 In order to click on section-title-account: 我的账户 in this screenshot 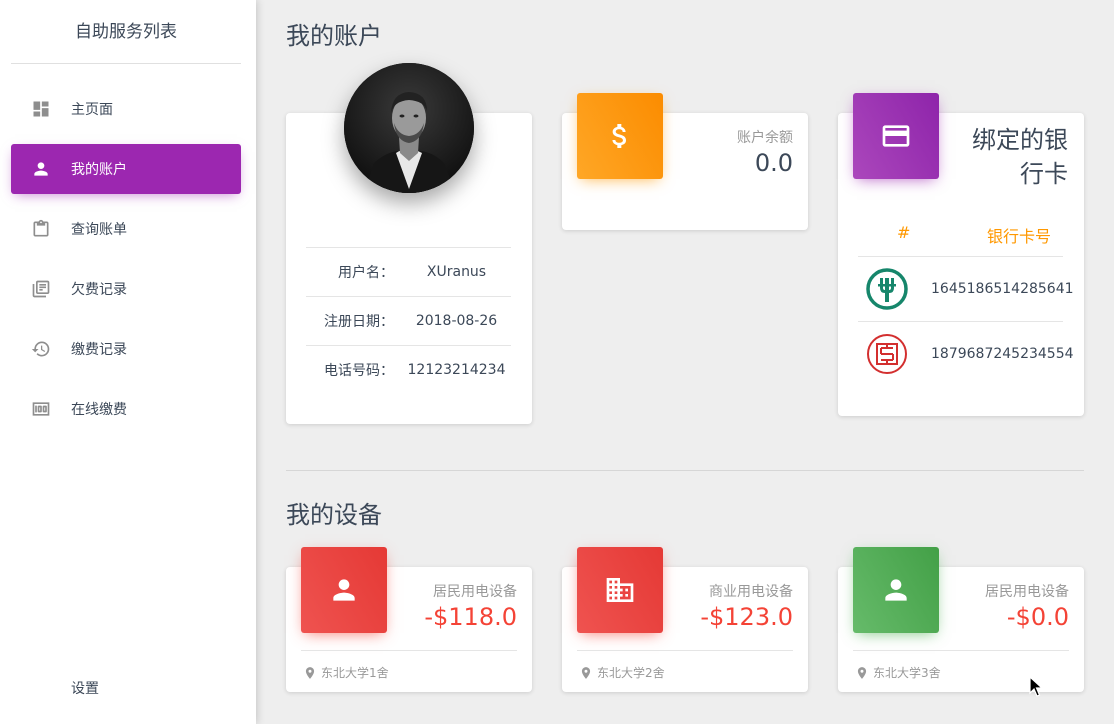, I will do `click(334, 36)`.